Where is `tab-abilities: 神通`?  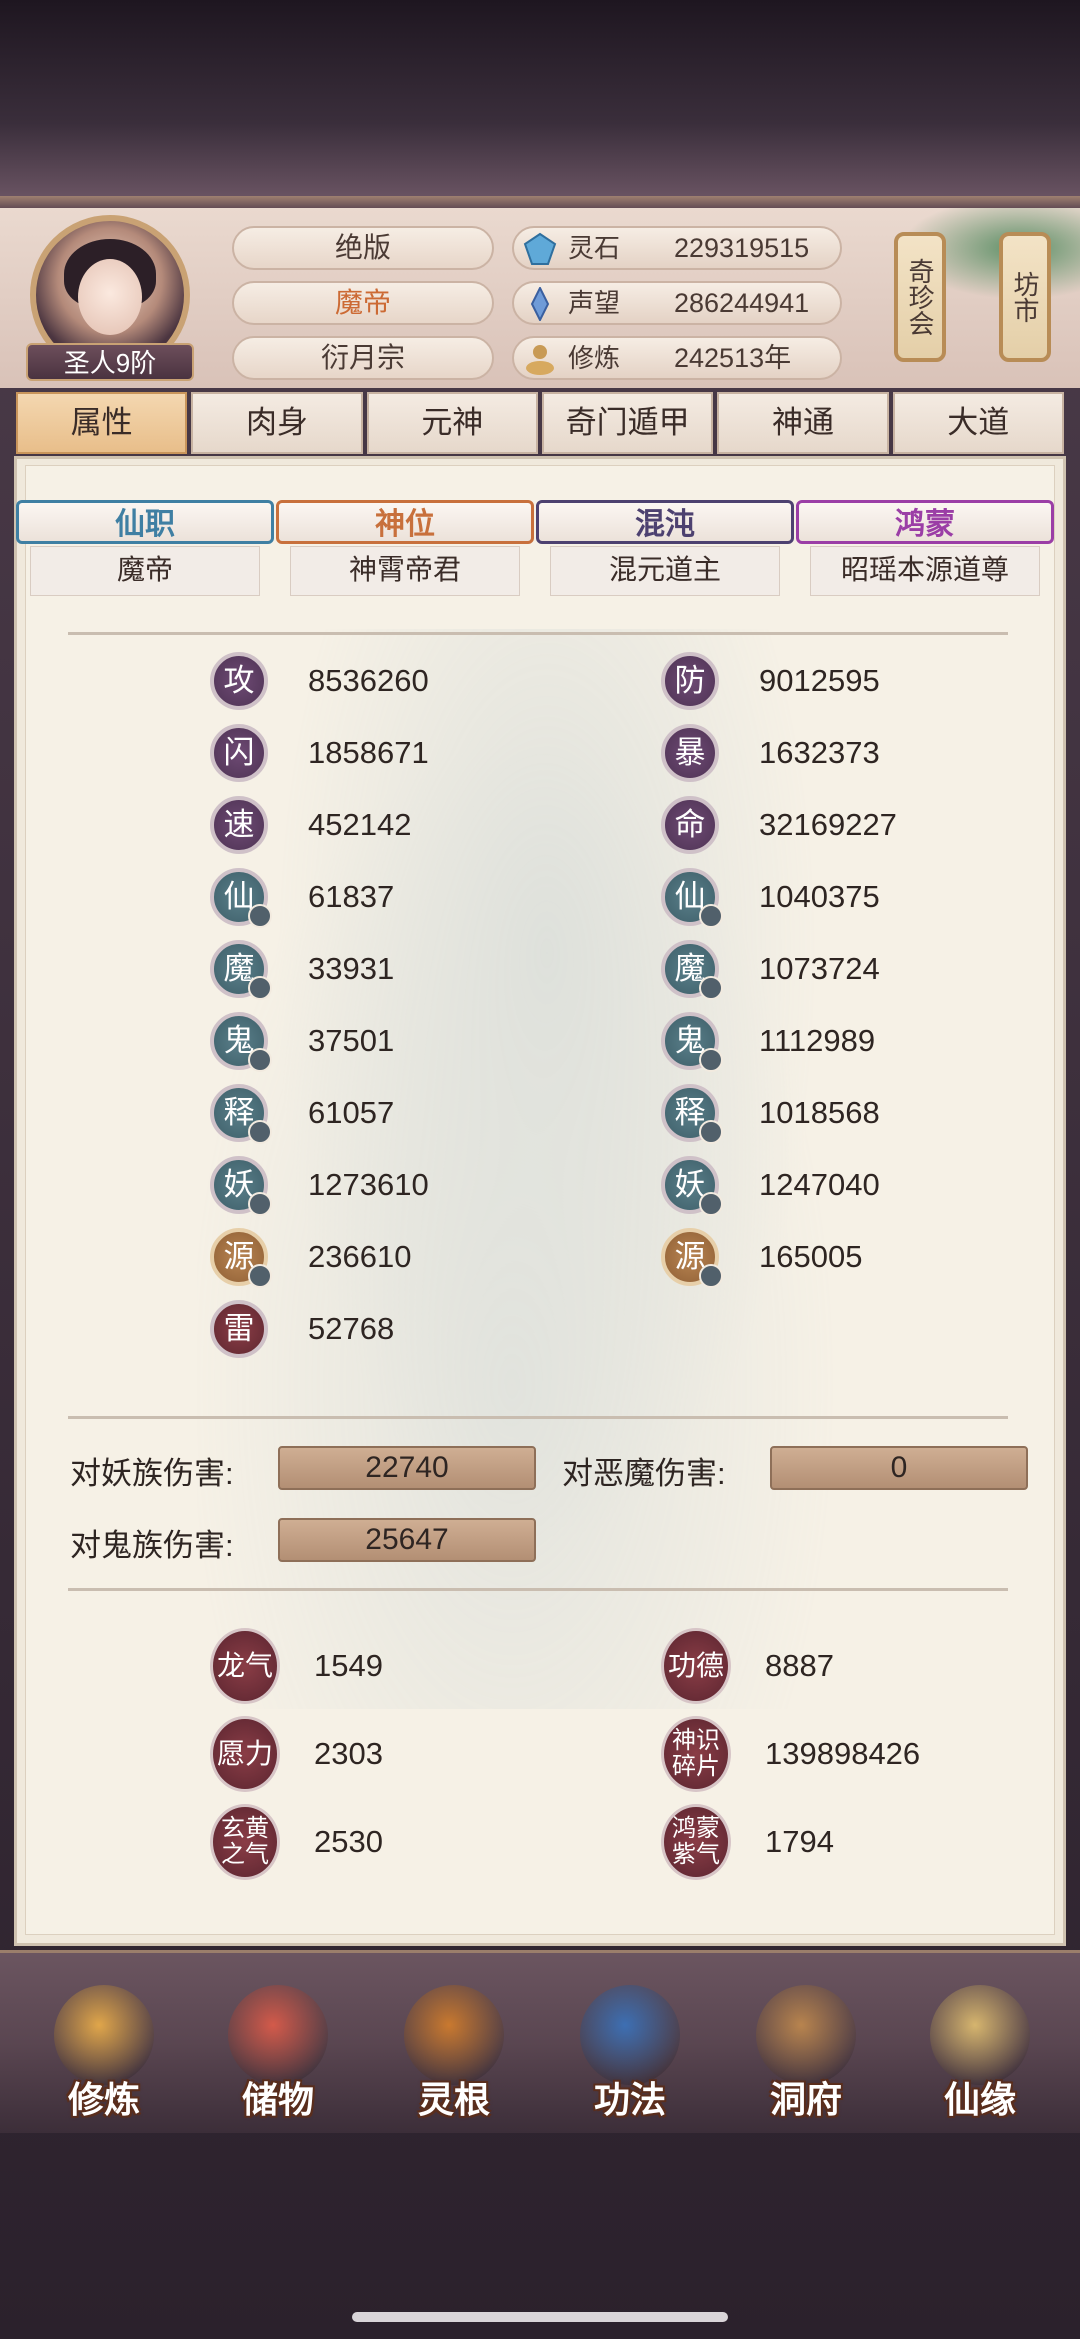 tab-abilities: 神通 is located at coordinates (803, 423).